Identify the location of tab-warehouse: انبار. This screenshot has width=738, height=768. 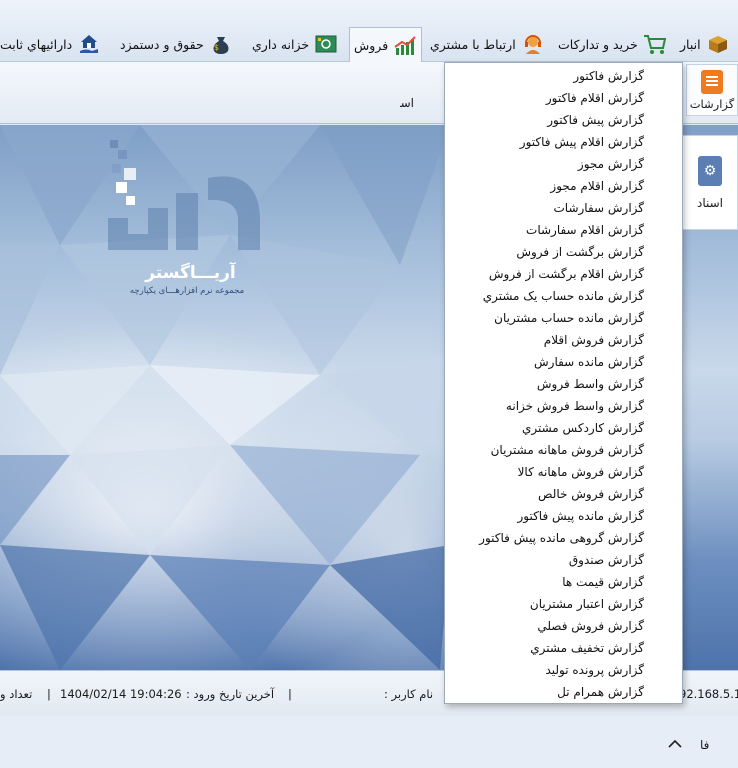
(705, 44).